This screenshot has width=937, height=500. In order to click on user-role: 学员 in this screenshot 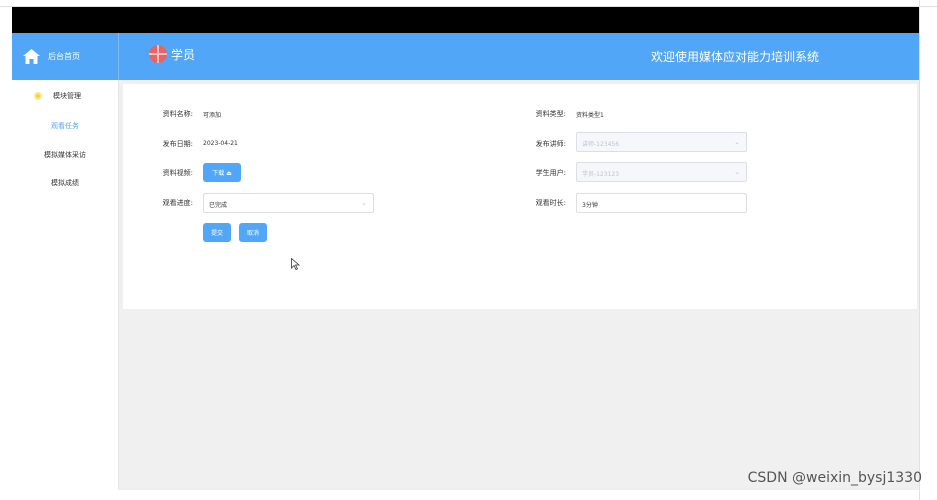, I will do `click(172, 54)`.